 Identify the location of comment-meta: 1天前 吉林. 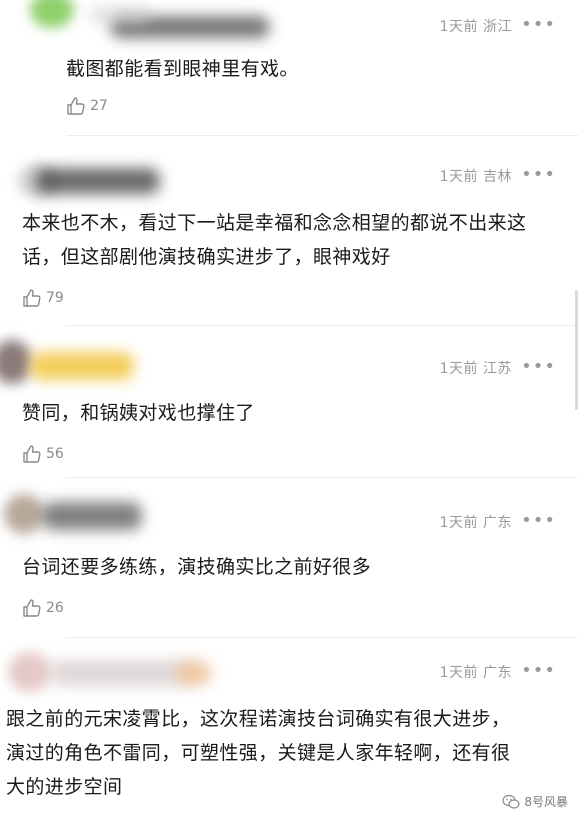
(476, 176).